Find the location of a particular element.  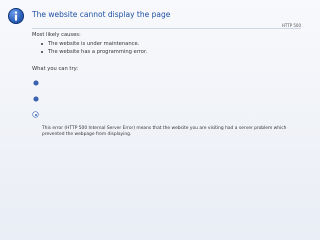

radio-selected-icon is located at coordinates (35, 114).